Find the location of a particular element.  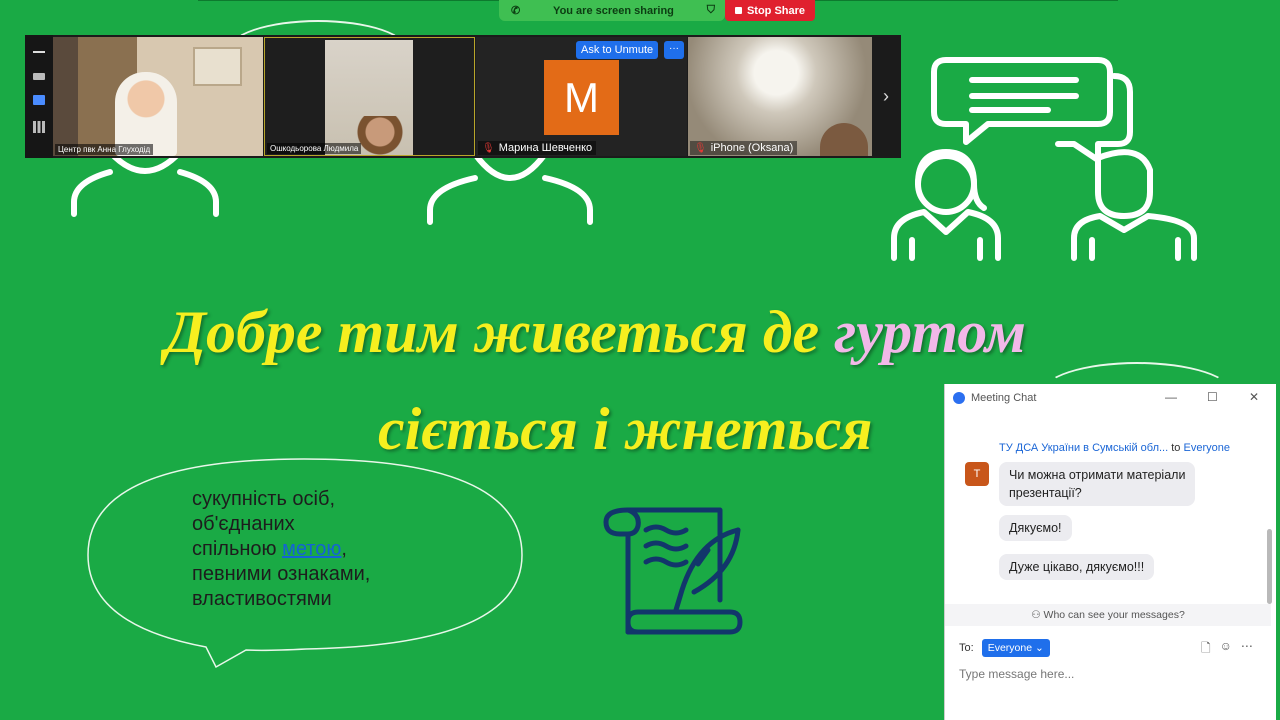

minimize-icon: — is located at coordinates (1171, 397).